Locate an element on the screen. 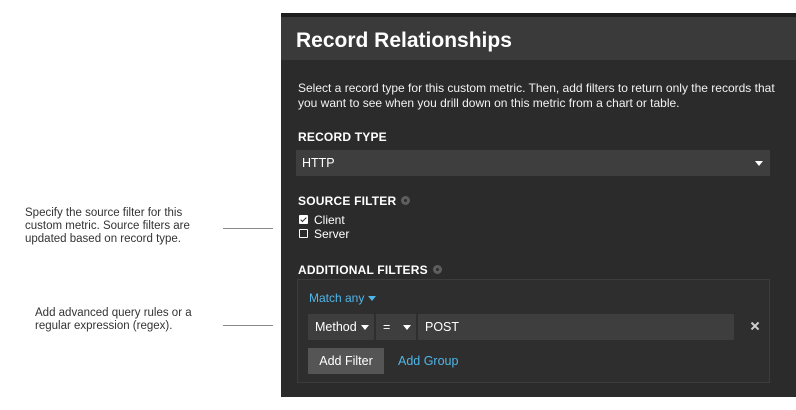 This screenshot has height=410, width=796. panel-header: Record Relationships is located at coordinates (538, 36).